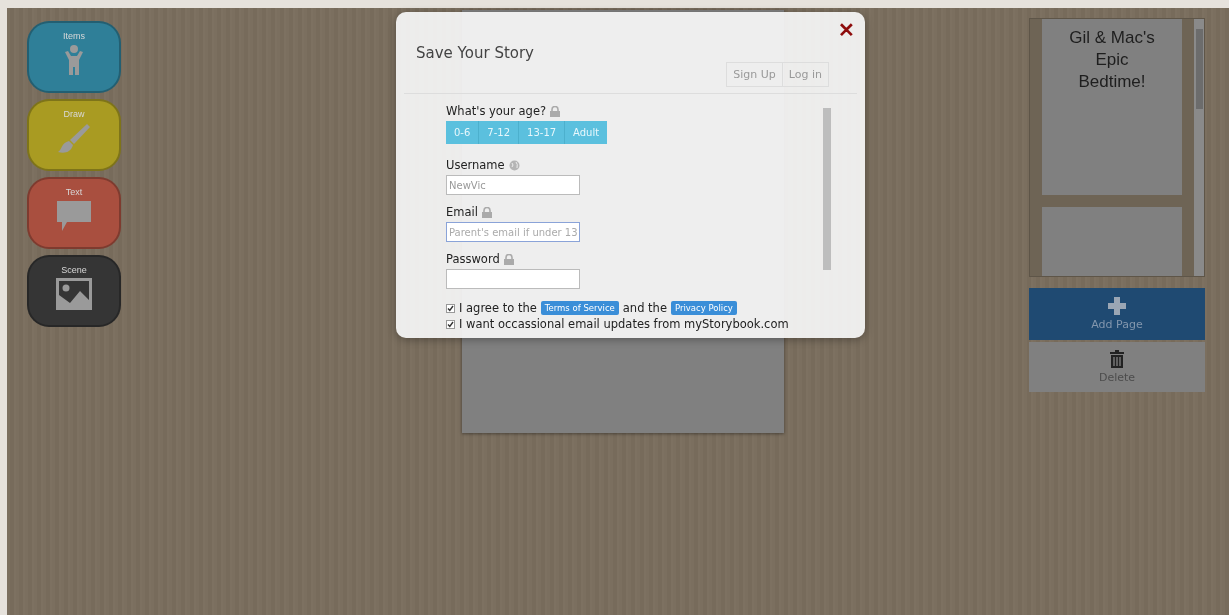 Image resolution: width=1229 pixels, height=615 pixels. Describe the element at coordinates (475, 165) in the screenshot. I see `field-label: Username` at that location.